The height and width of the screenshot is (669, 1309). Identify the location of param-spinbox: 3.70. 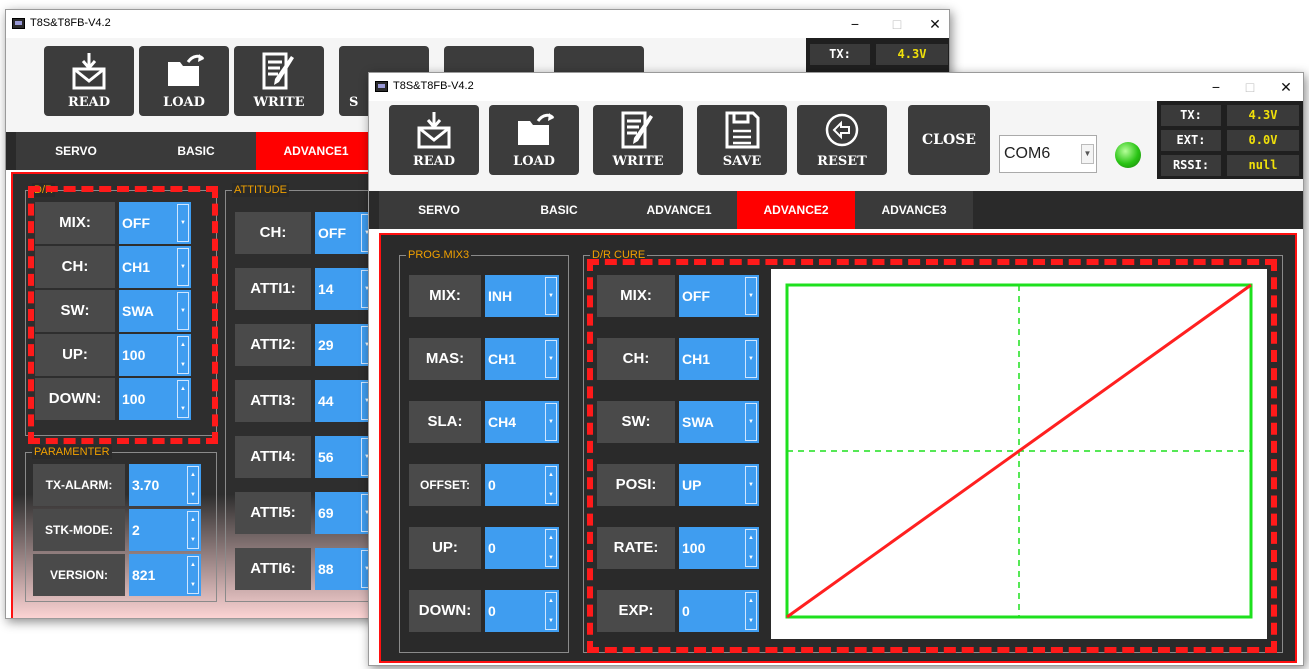
(165, 485).